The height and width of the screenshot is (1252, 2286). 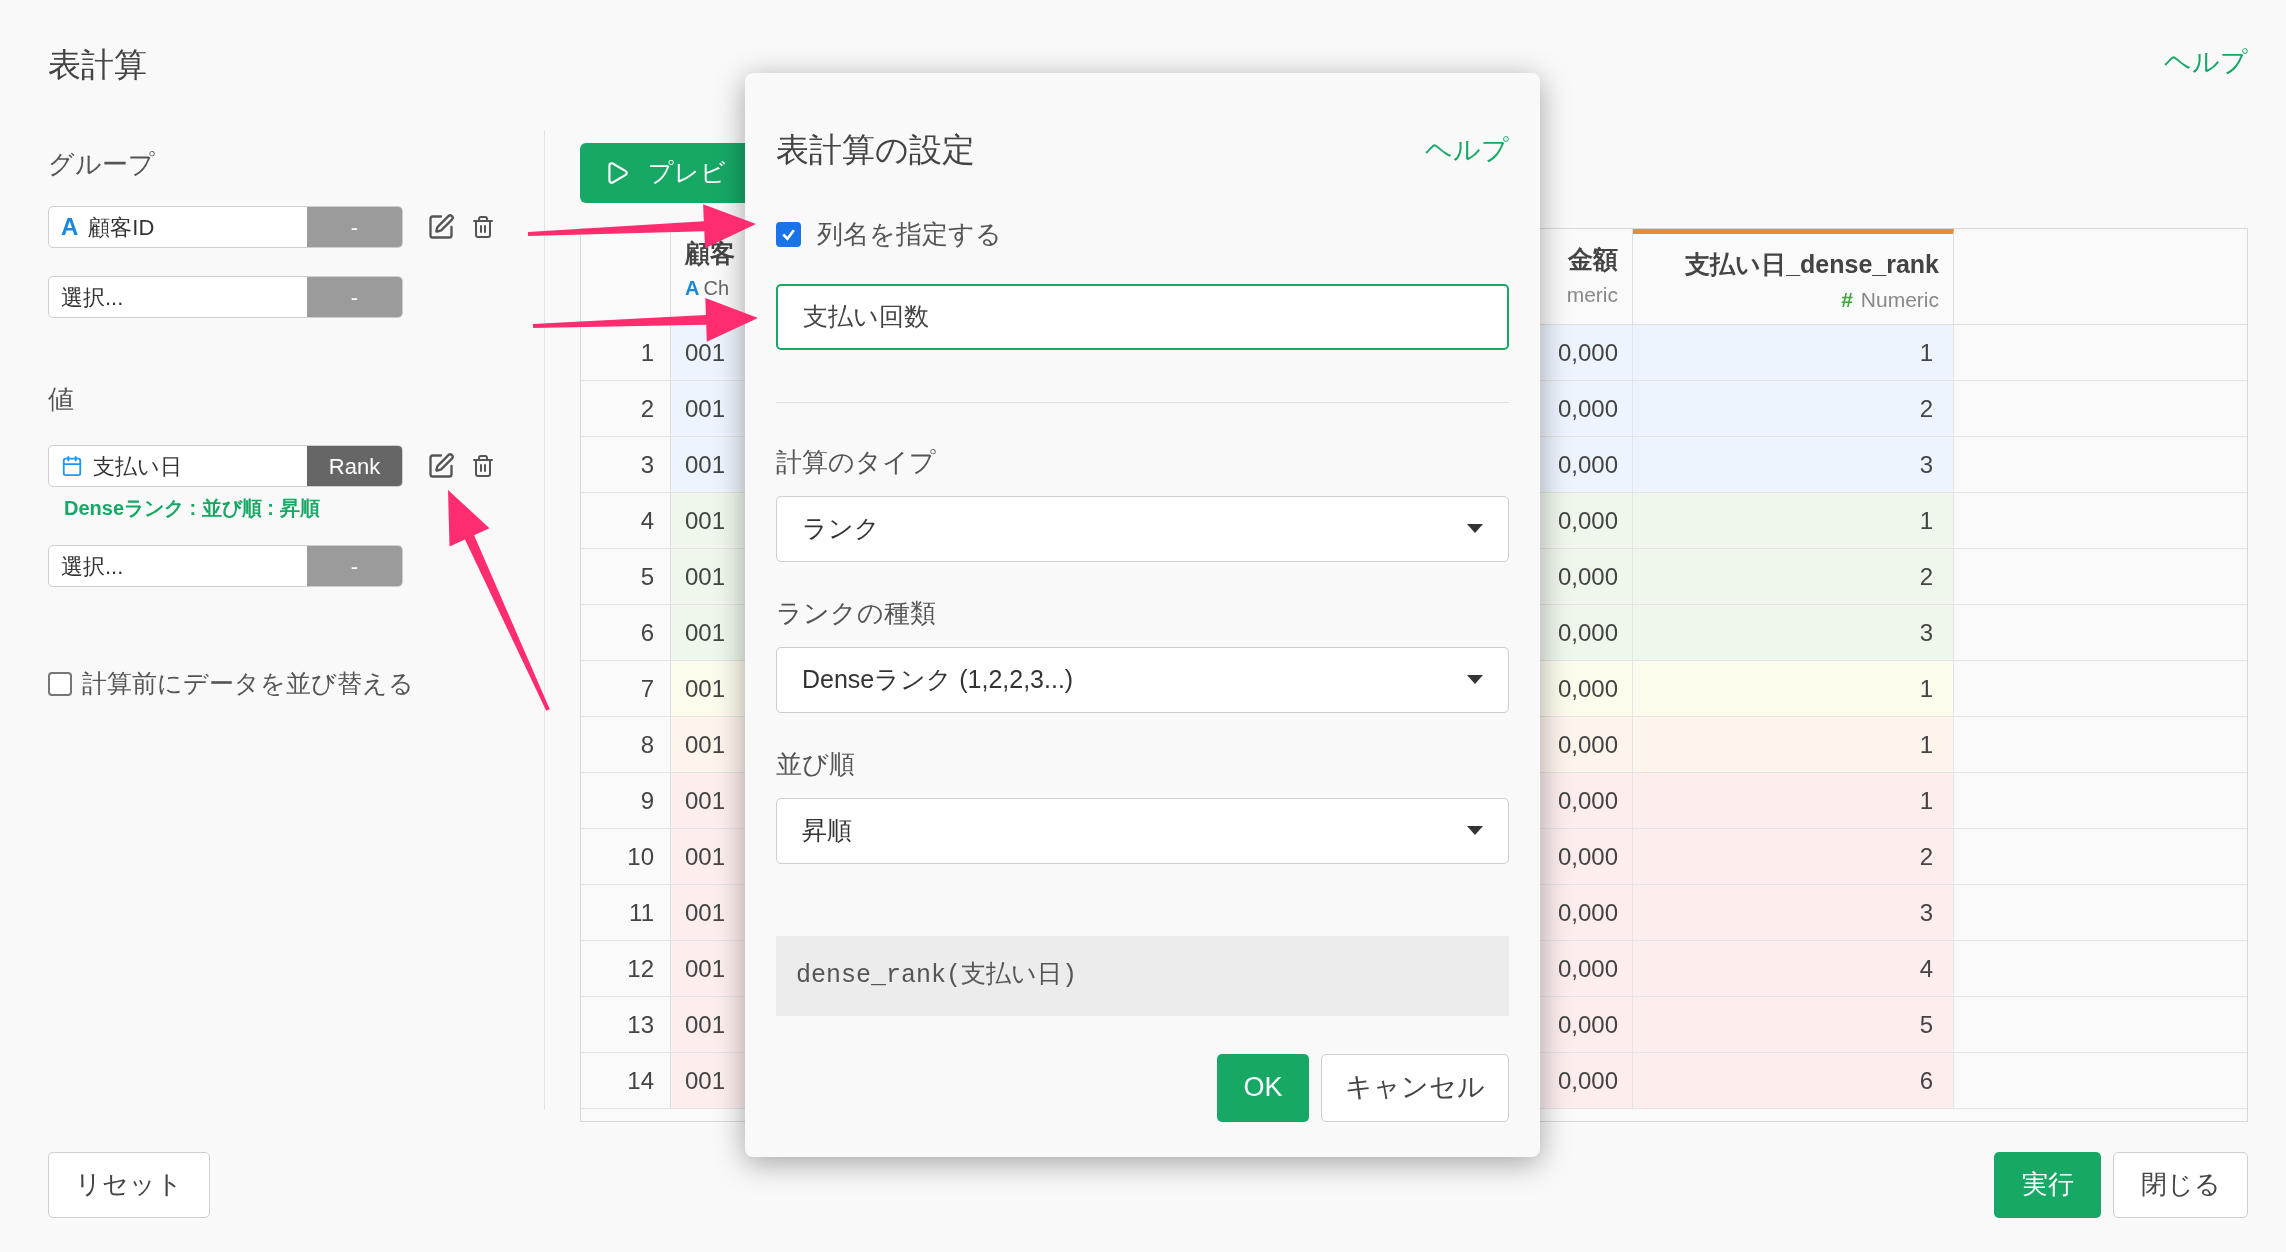 I want to click on table-cell: 6, so click(x=1793, y=1080).